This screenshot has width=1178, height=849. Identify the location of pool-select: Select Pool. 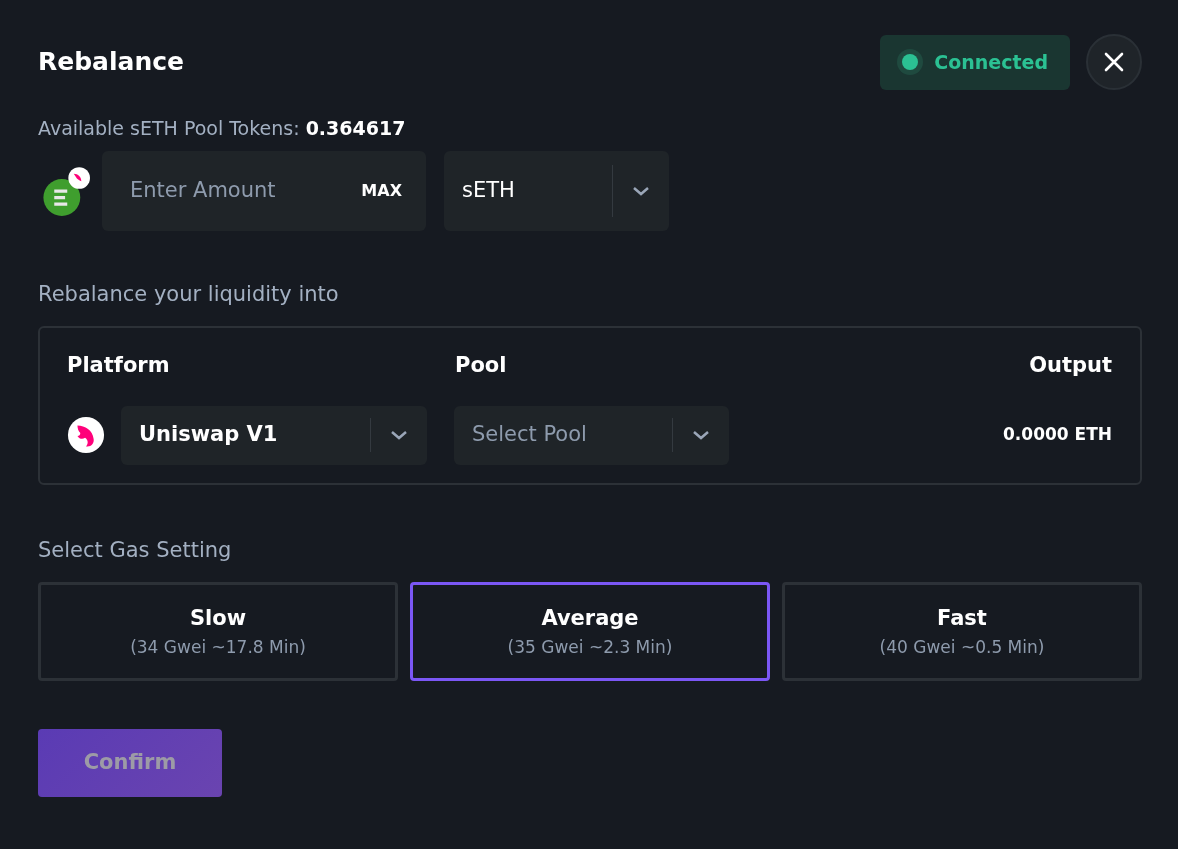
(591, 435).